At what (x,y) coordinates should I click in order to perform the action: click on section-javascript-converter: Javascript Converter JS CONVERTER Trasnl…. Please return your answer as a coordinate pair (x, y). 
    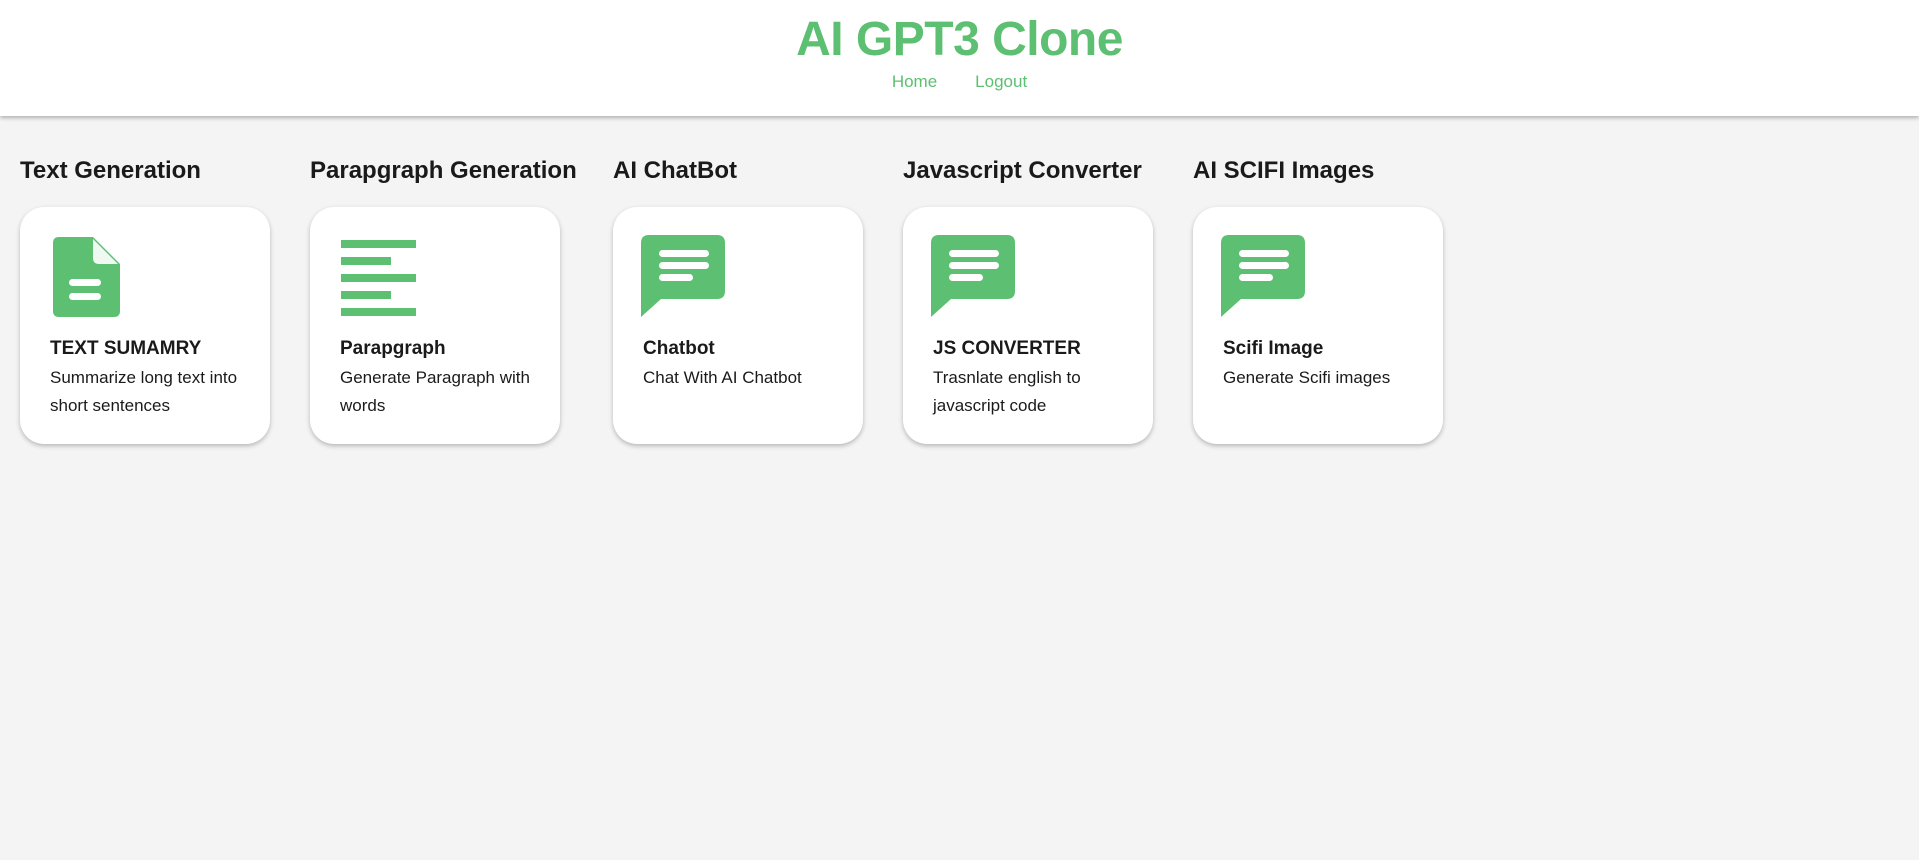
    Looking at the image, I should click on (1048, 299).